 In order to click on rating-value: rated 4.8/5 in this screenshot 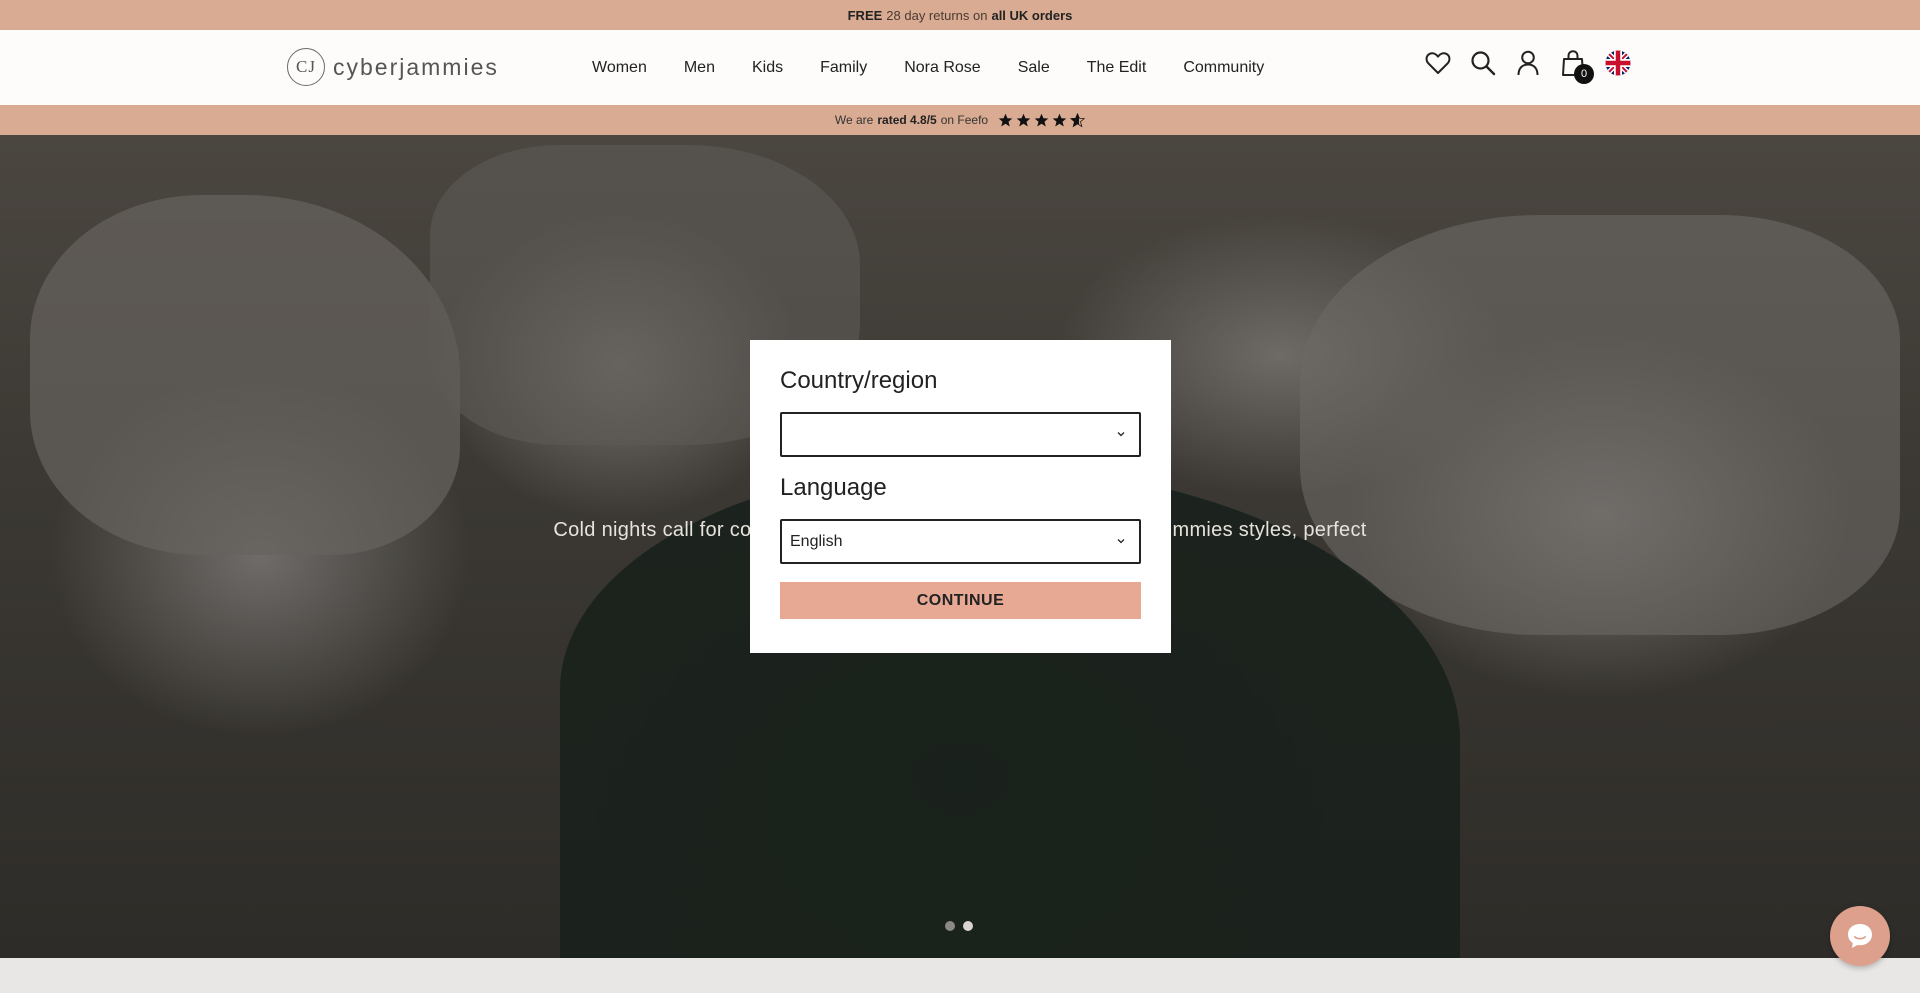, I will do `click(907, 120)`.